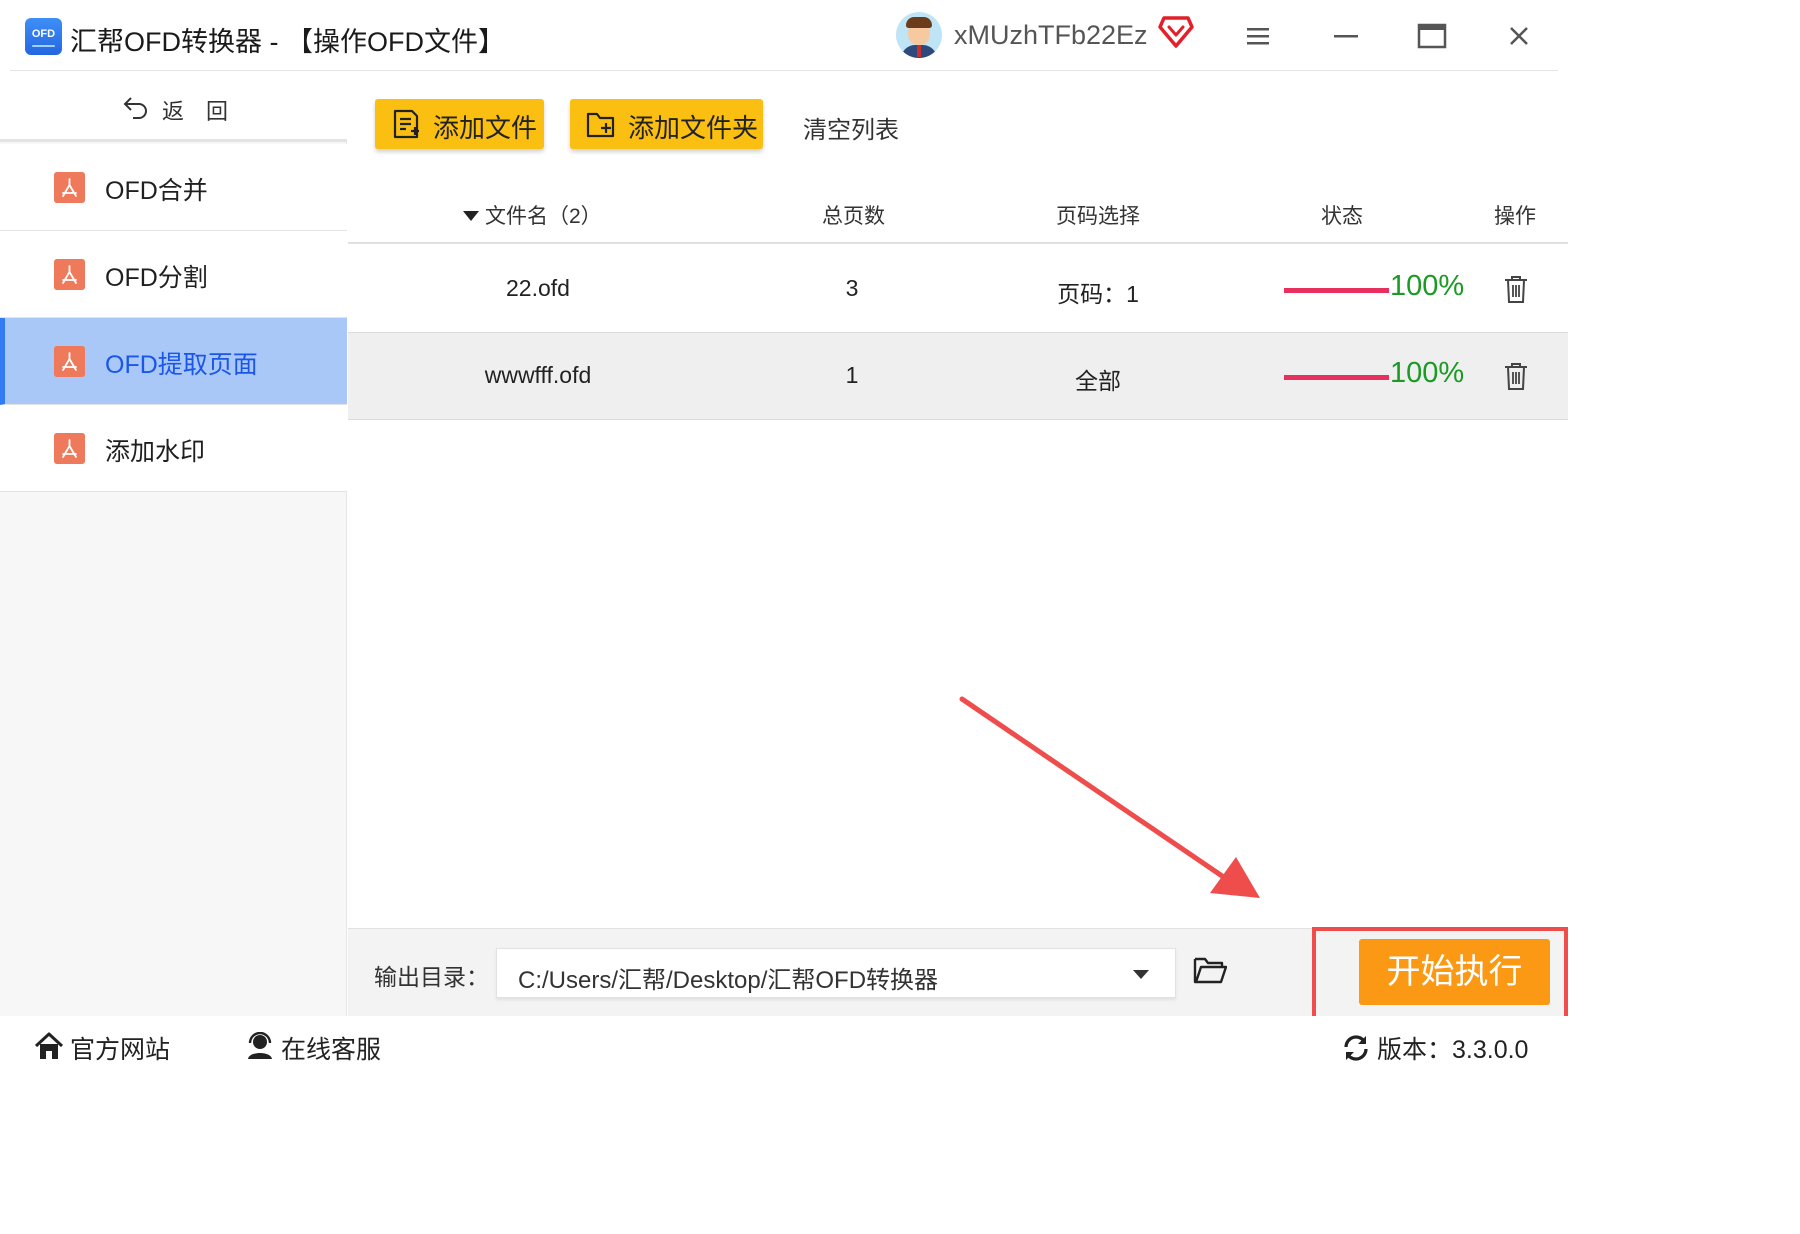 The height and width of the screenshot is (1234, 1800). I want to click on app-logo-icon: OFD, so click(43, 36).